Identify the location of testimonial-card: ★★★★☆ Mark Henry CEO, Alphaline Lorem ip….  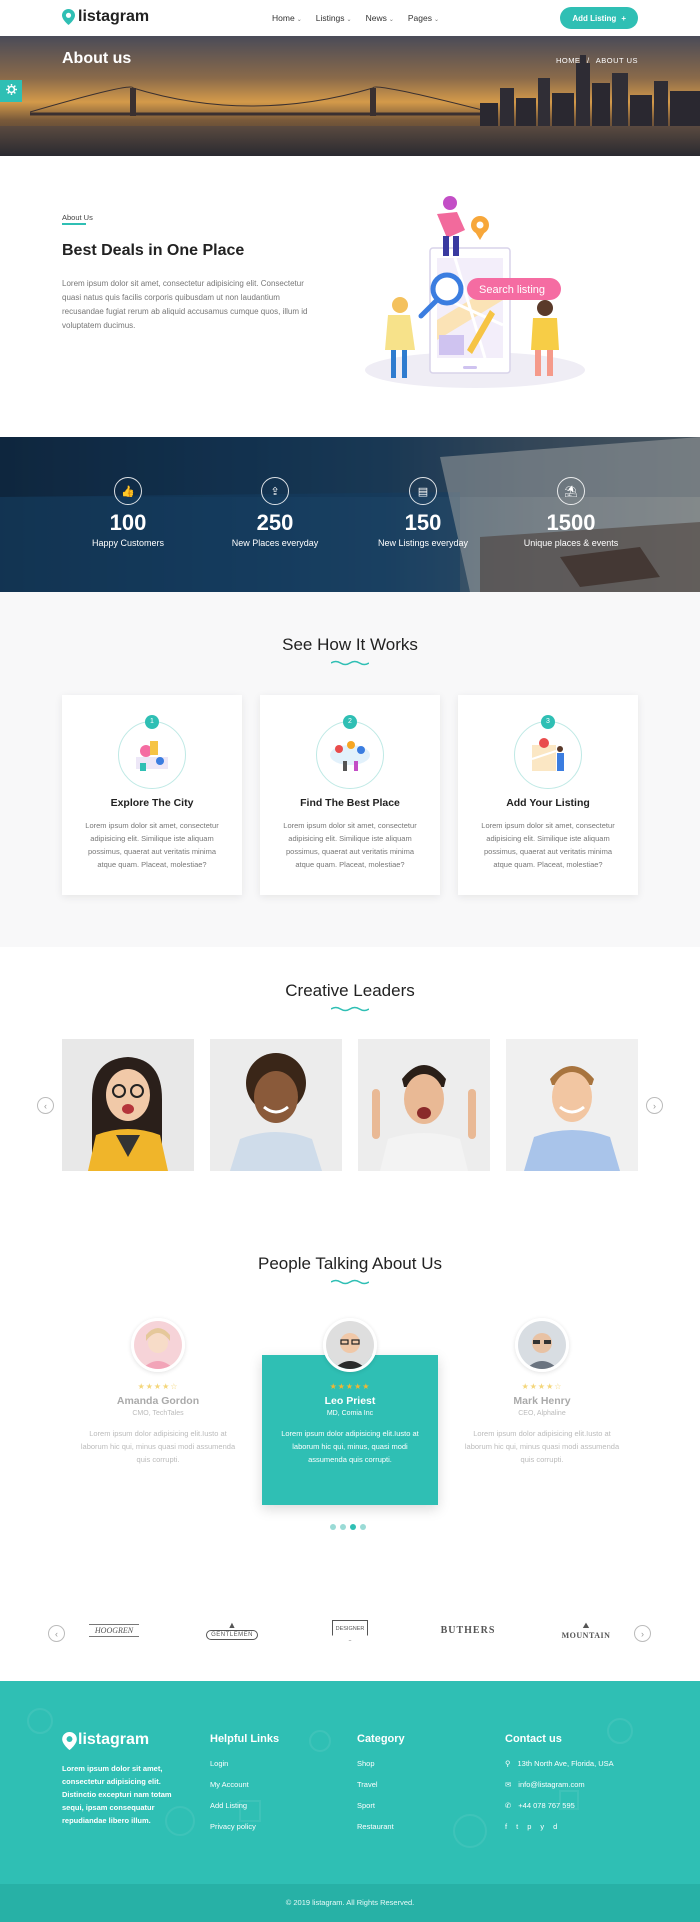
(542, 1392).